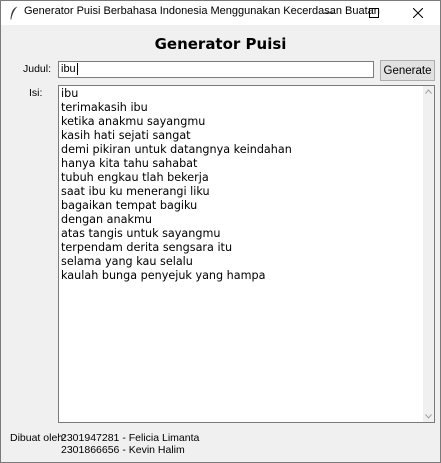  I want to click on credits-label: Dibuat oleh:, so click(38, 438).